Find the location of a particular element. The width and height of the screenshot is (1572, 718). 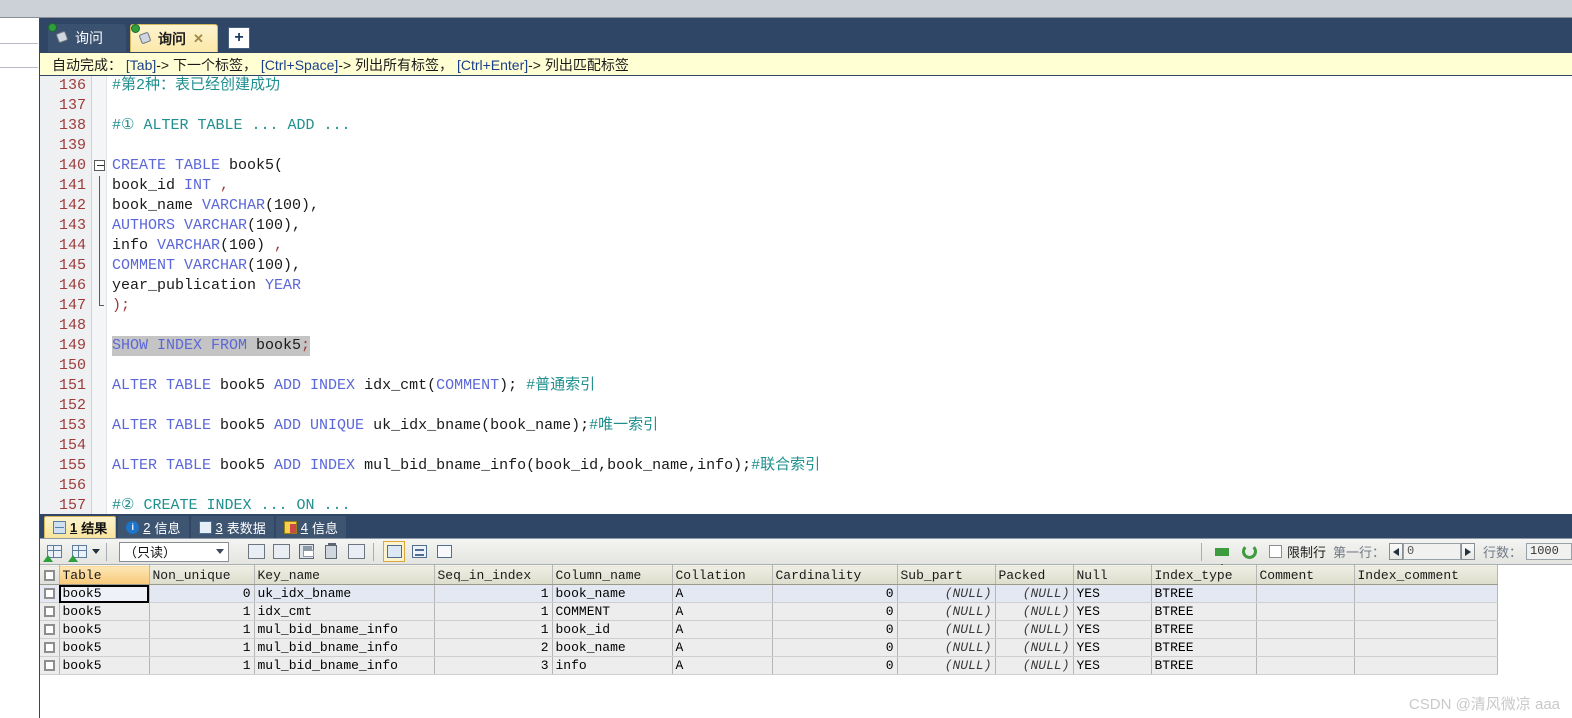

filter-button is located at coordinates (1222, 555).